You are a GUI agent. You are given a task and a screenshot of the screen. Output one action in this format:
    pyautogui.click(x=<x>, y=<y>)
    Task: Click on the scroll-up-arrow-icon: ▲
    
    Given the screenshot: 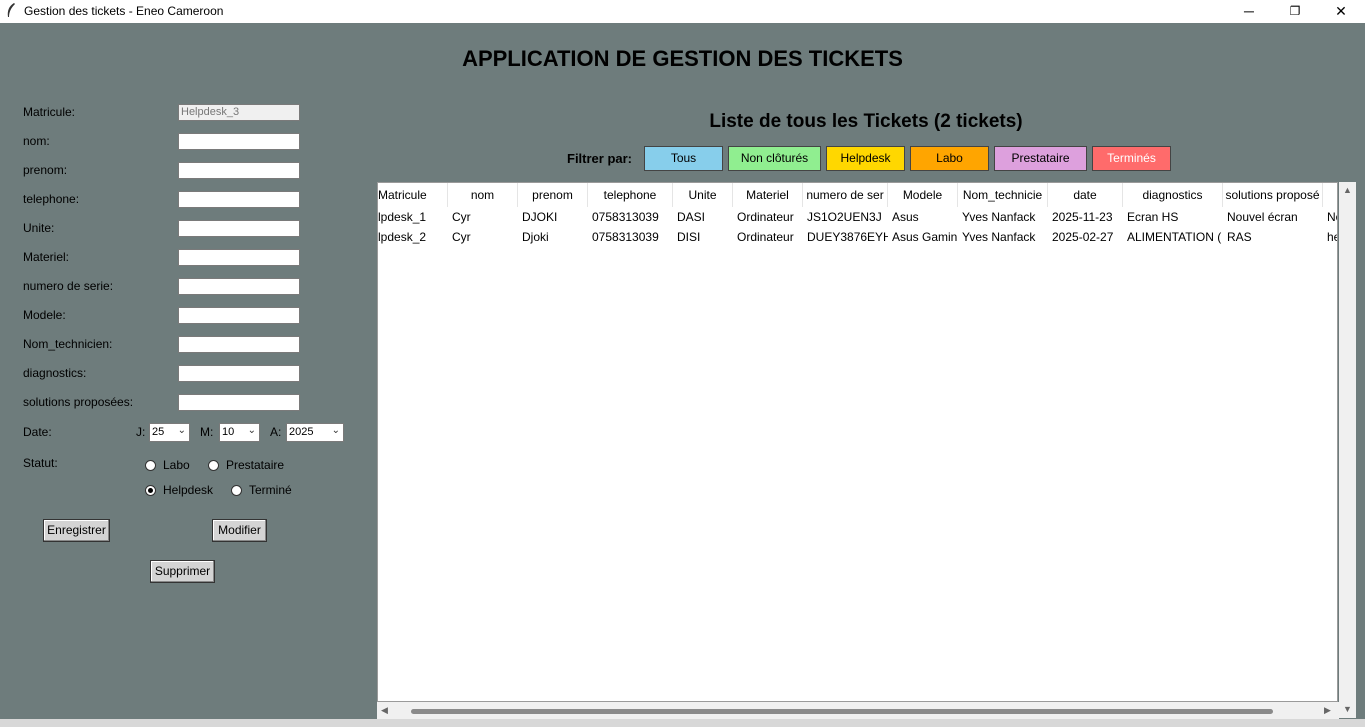 What is the action you would take?
    pyautogui.click(x=1347, y=190)
    